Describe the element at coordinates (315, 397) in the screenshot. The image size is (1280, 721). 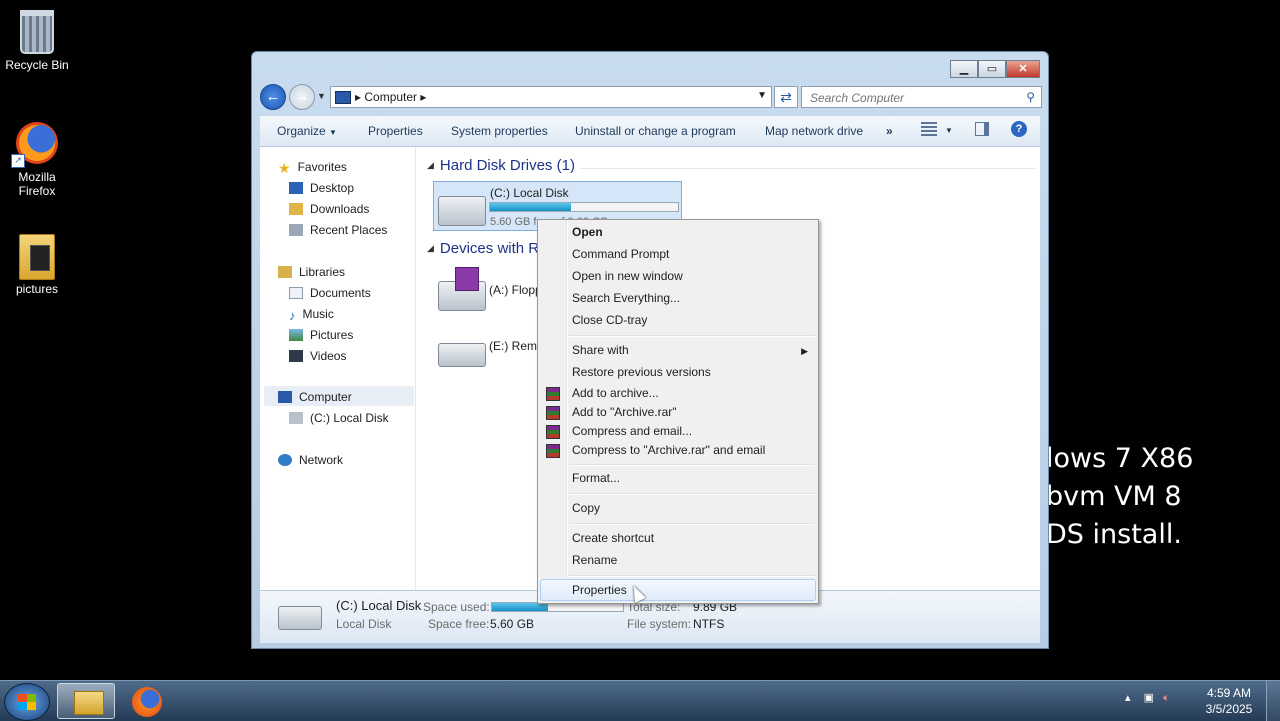
I see `nav-computer: Computer` at that location.